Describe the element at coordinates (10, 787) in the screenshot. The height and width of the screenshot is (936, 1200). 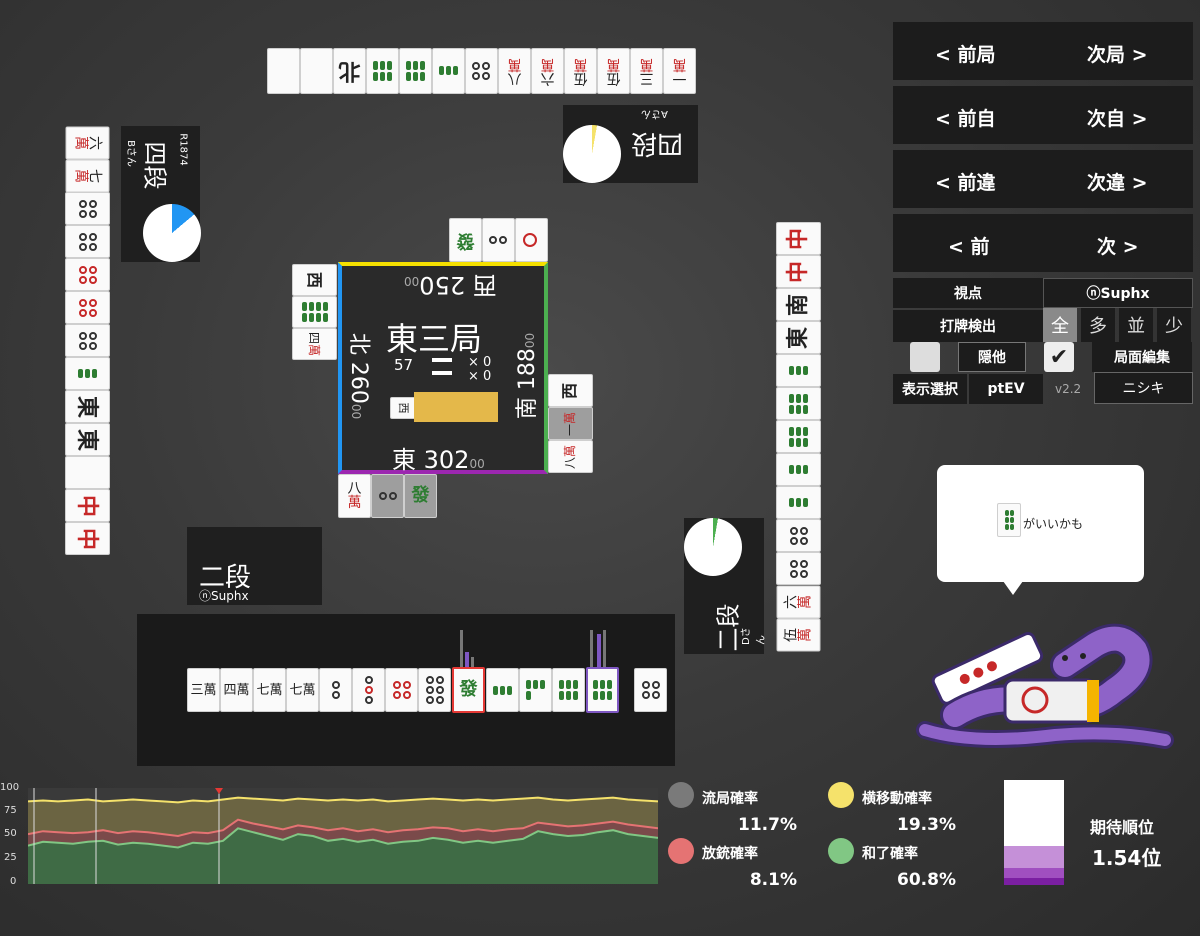
I see `y-tick: 100` at that location.